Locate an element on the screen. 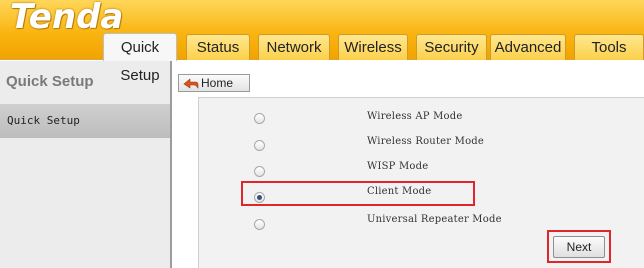 The image size is (644, 268). tab-status: Status is located at coordinates (218, 47).